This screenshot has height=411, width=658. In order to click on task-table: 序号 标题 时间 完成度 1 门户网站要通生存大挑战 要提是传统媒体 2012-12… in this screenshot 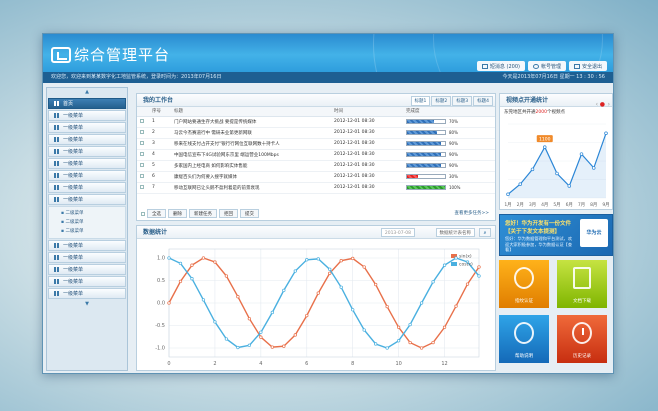, I will do `click(316, 150)`.